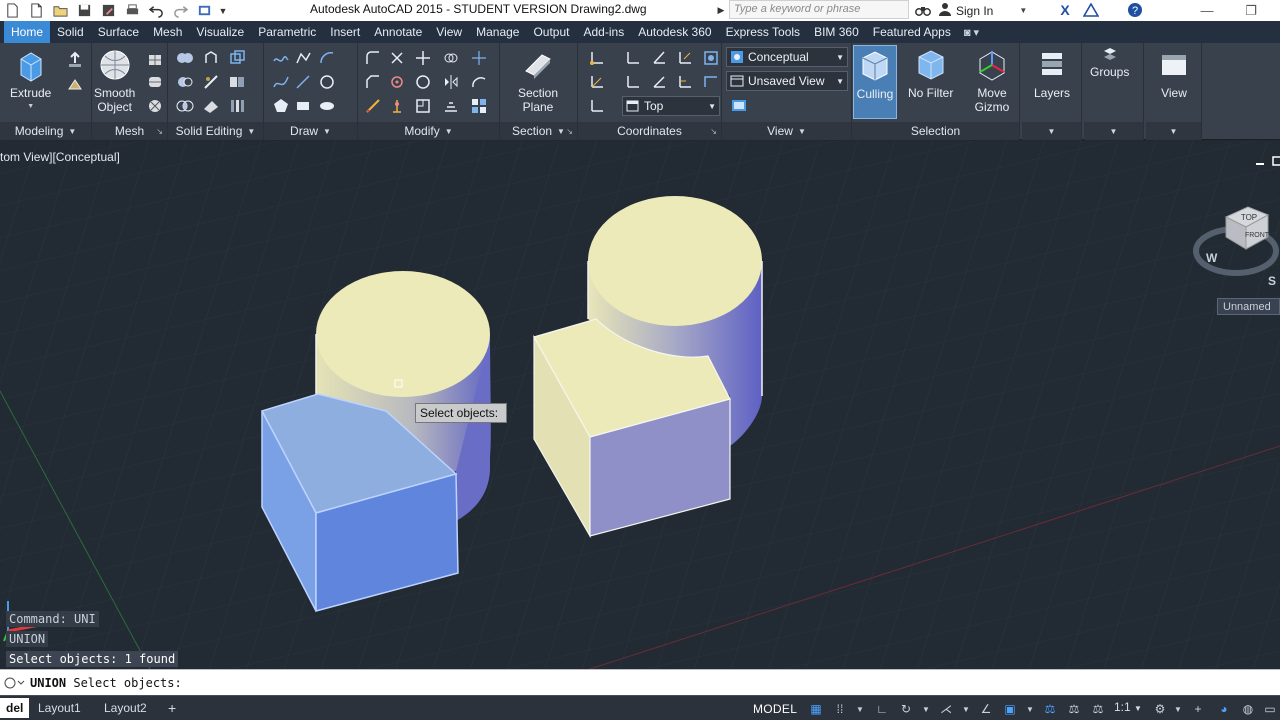 The width and height of the screenshot is (1280, 720). Describe the element at coordinates (875, 82) in the screenshot. I see `culling-button: Culling` at that location.